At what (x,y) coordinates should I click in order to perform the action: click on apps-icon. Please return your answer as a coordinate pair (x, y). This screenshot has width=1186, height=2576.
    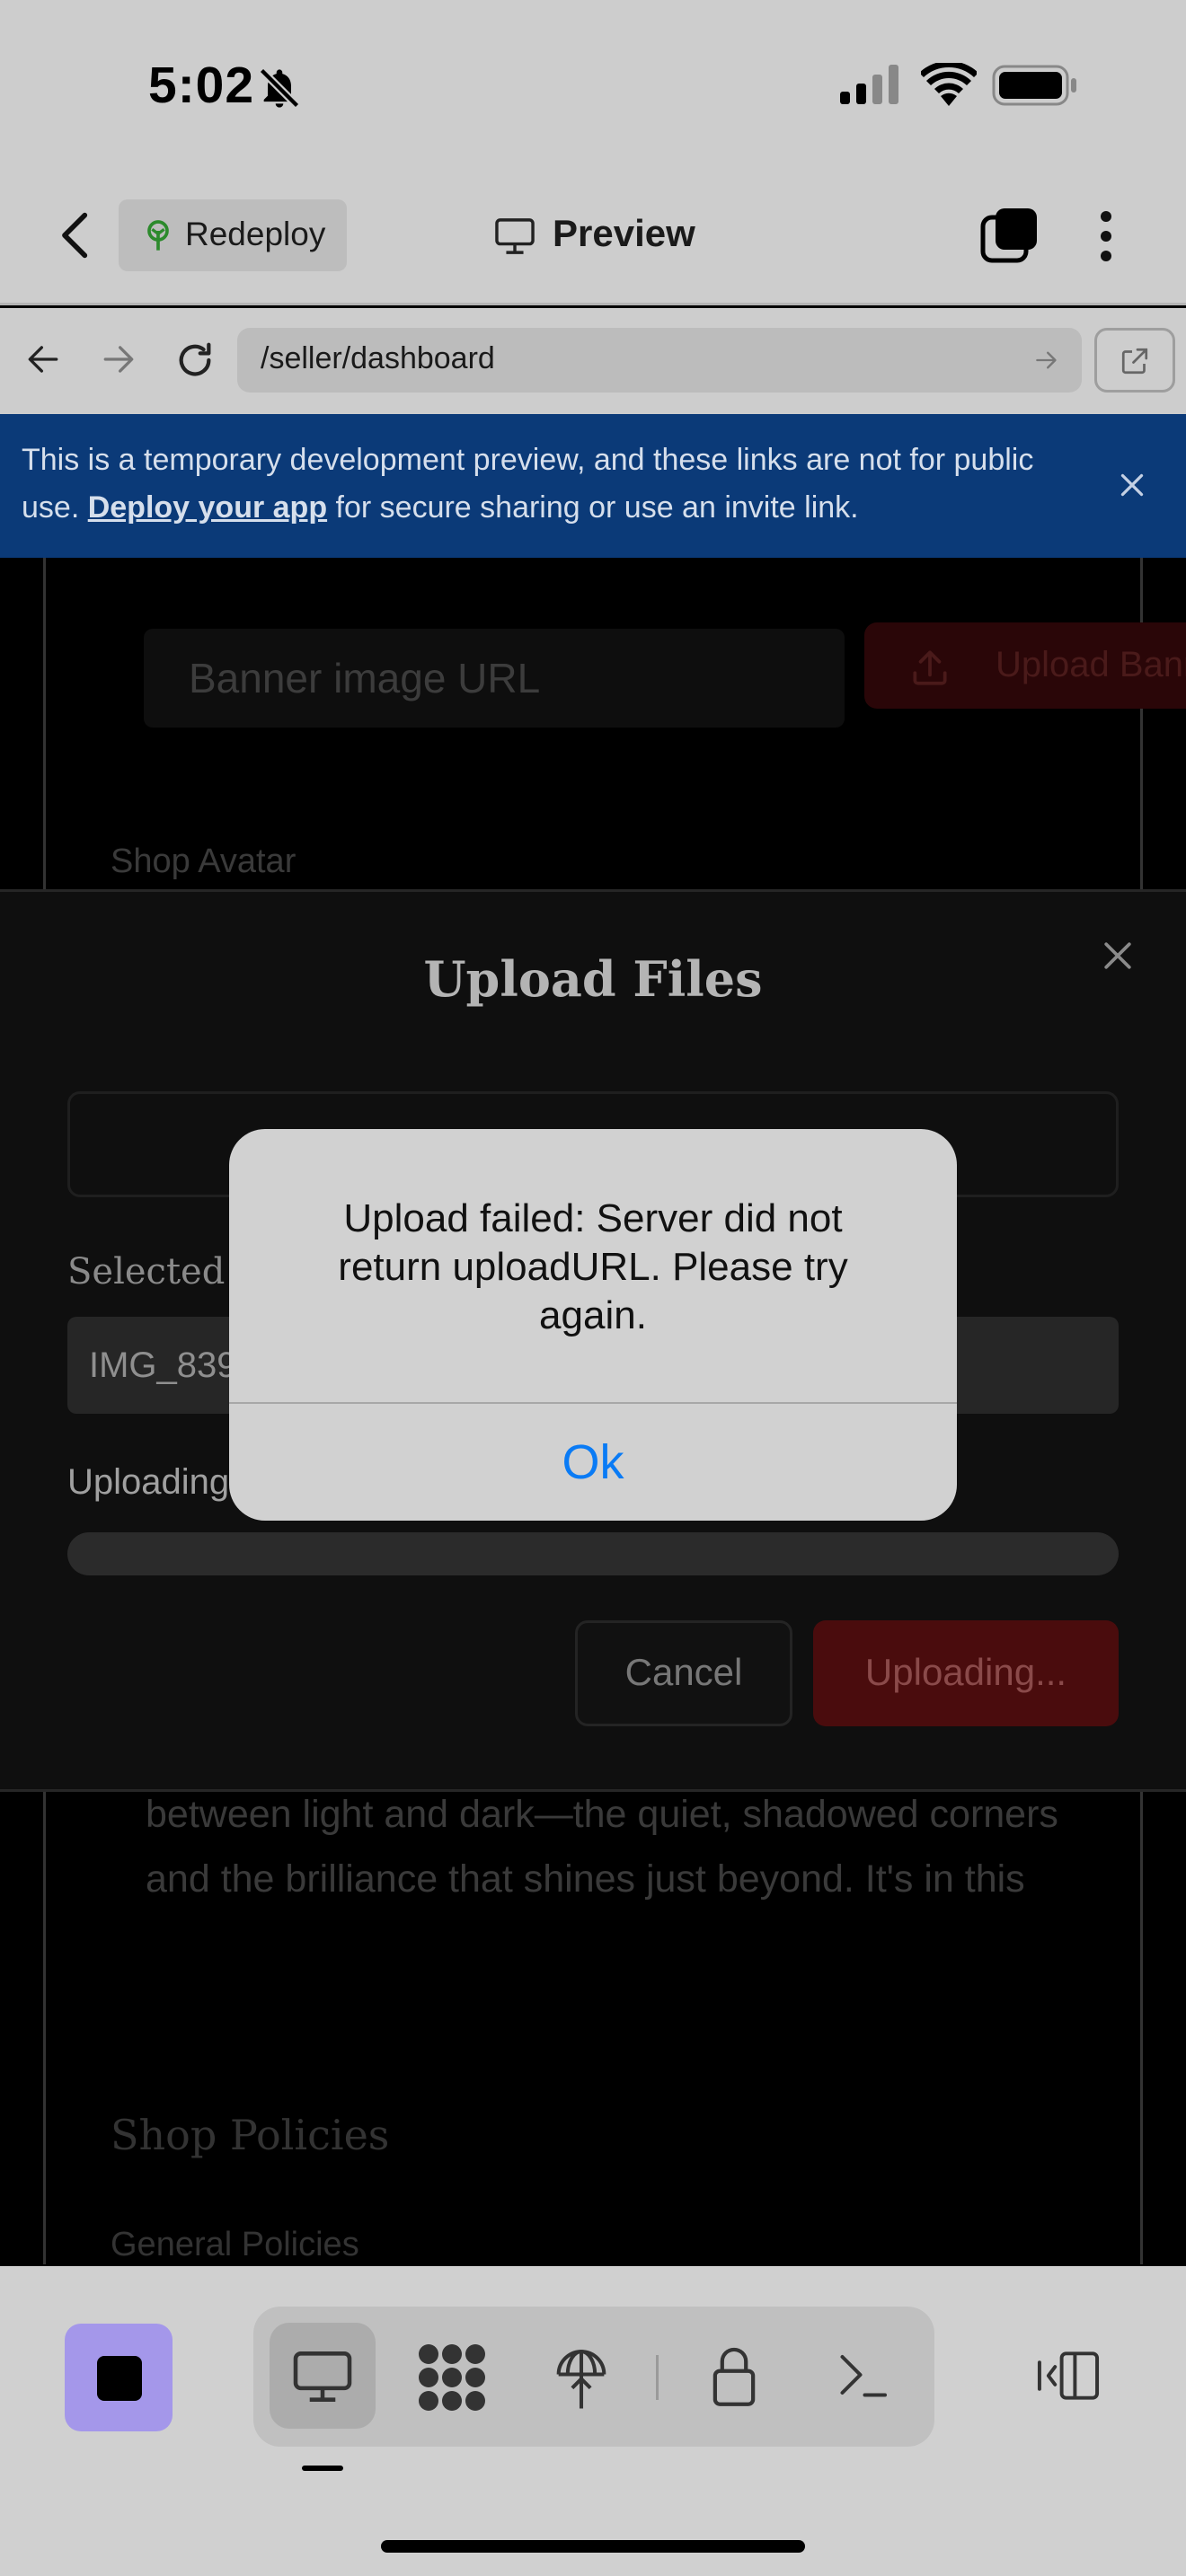
    Looking at the image, I should click on (452, 2377).